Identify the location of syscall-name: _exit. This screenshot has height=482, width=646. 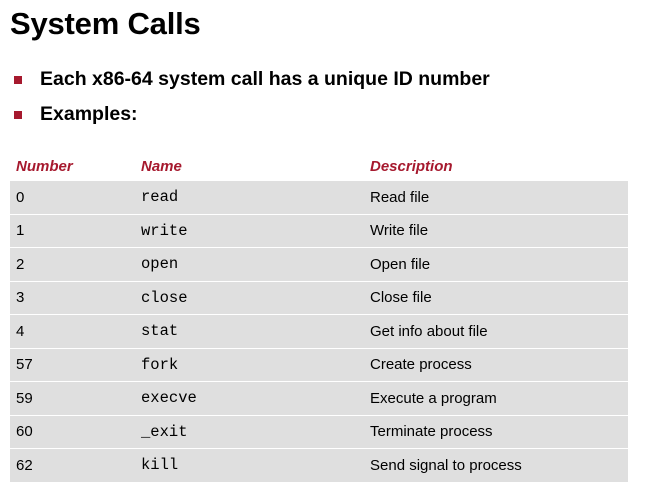
(249, 431).